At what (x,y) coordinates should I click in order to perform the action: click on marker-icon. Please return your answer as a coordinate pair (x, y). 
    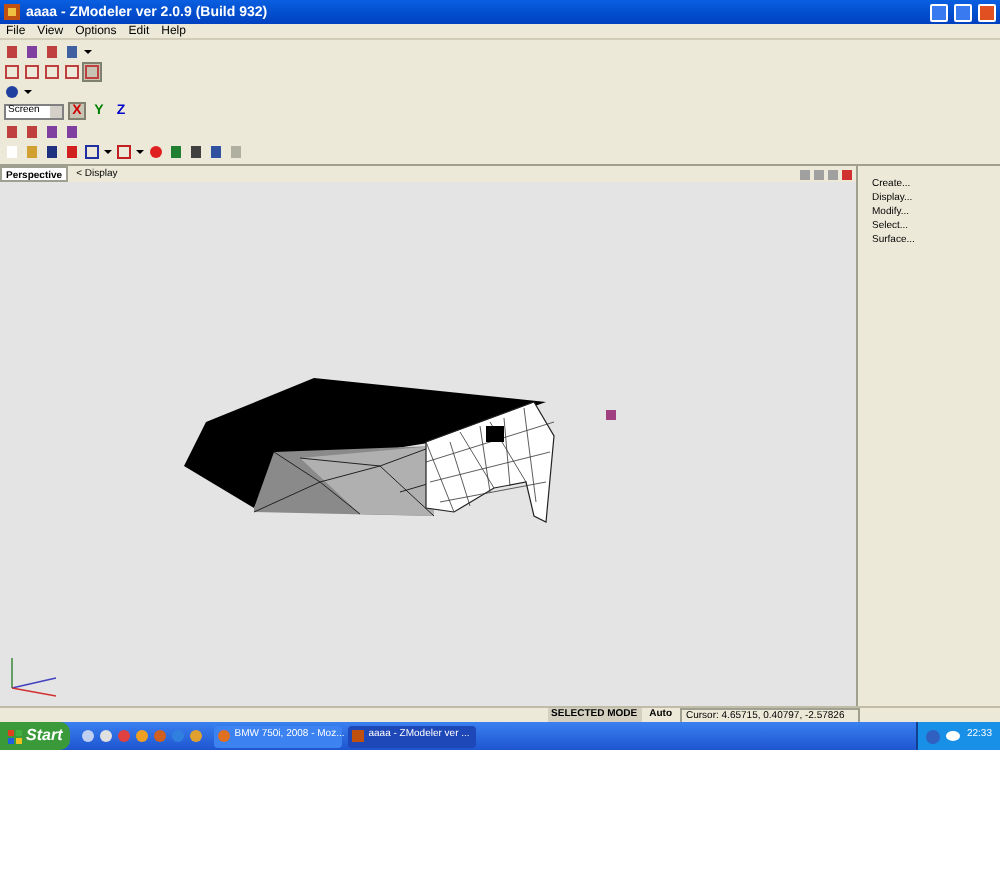
    Looking at the image, I should click on (611, 415).